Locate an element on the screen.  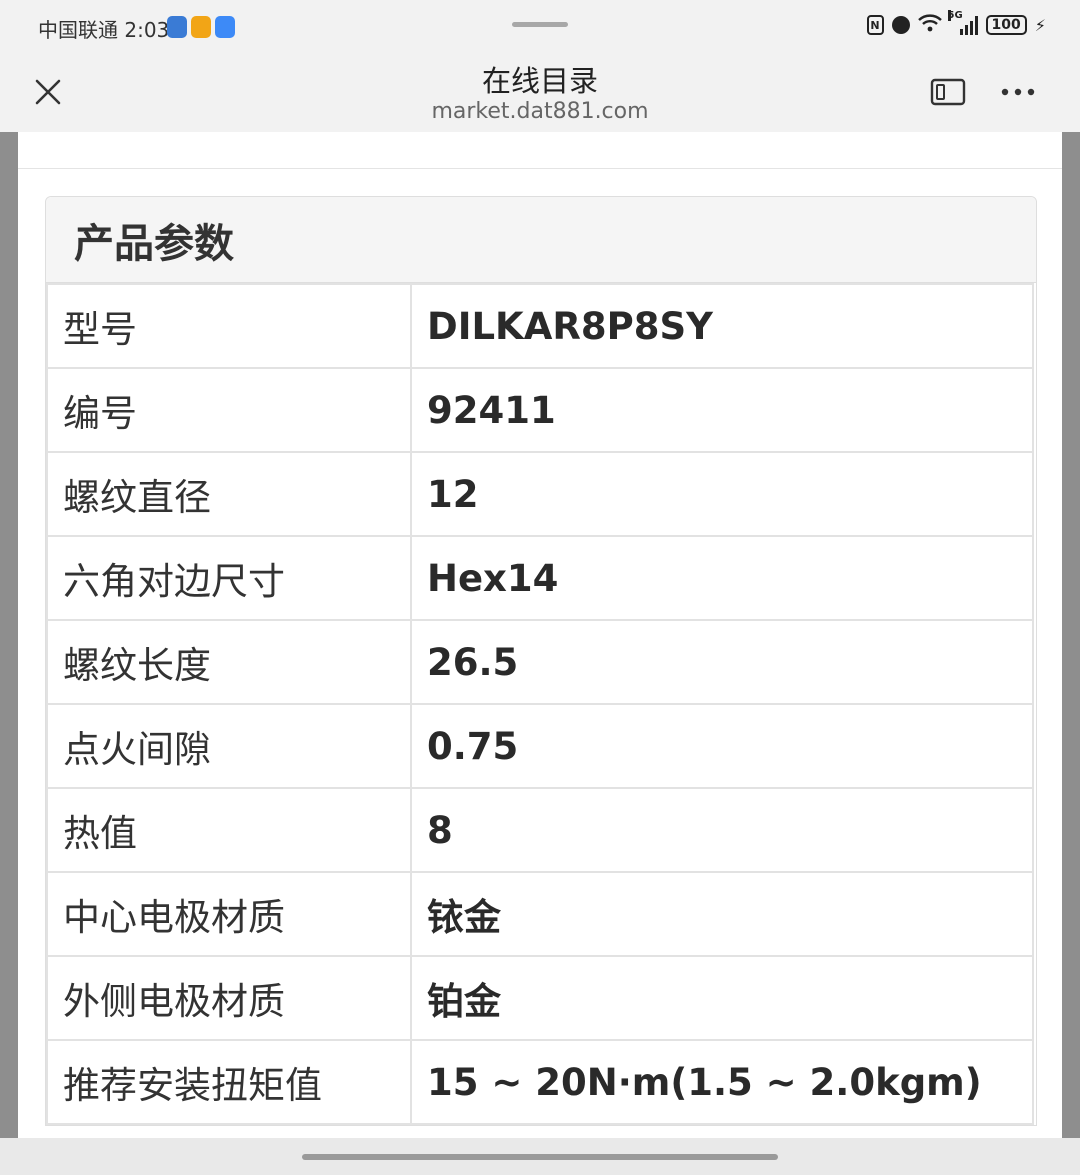
table-row: 外侧电极材质 铂金 is located at coordinates (540, 998).